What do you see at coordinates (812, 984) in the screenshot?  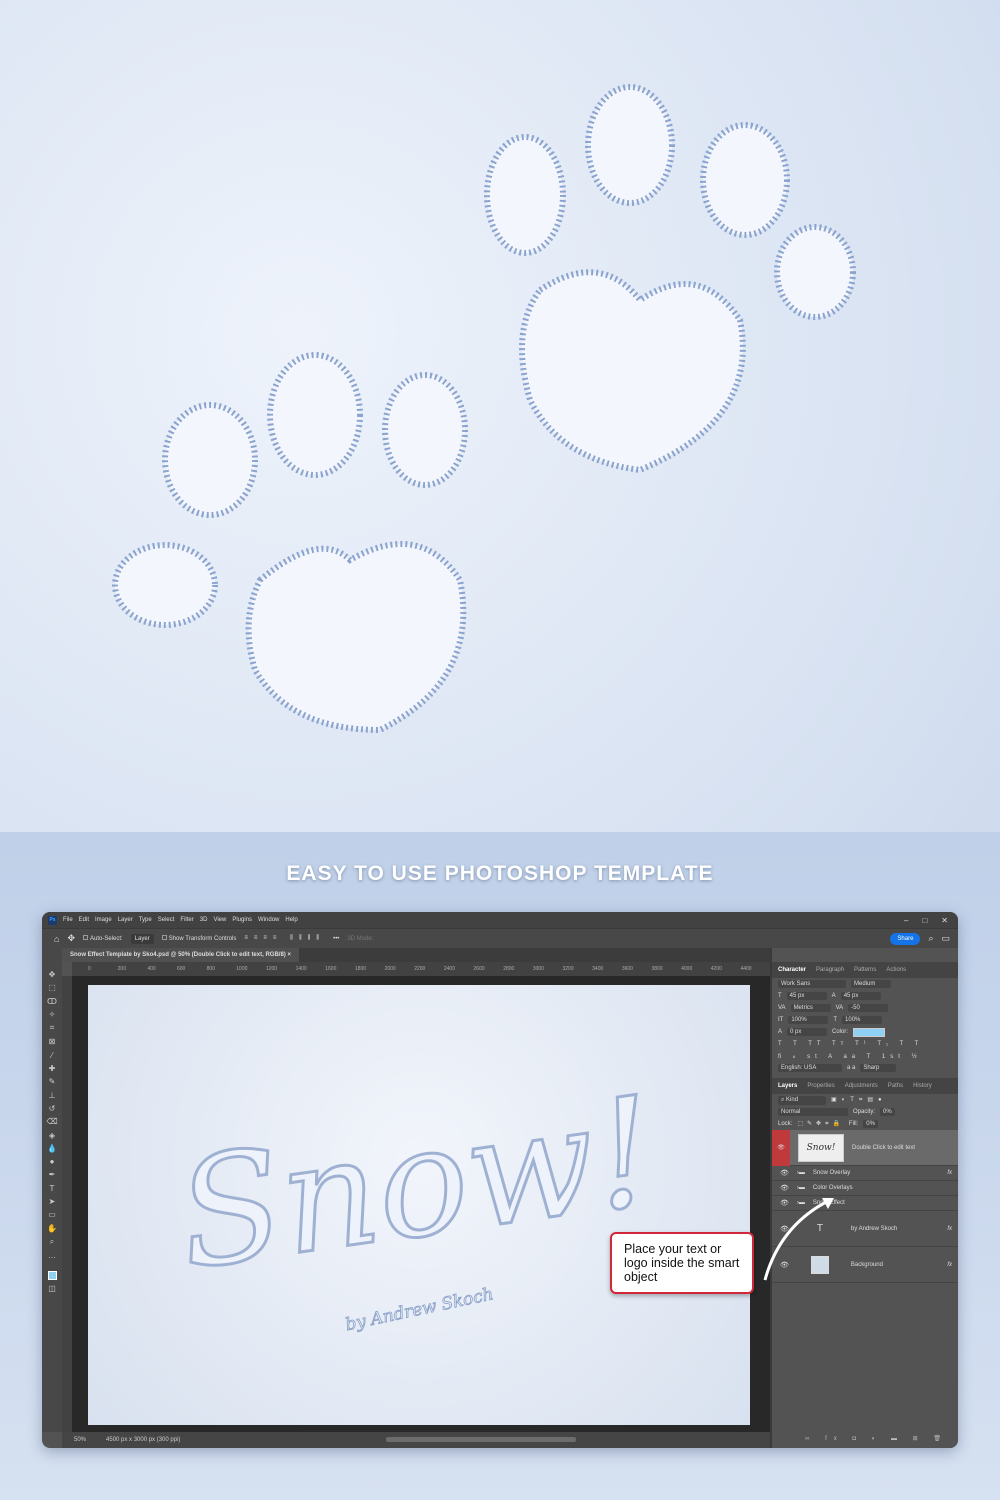 I see `font-family-select: Work Sans` at bounding box center [812, 984].